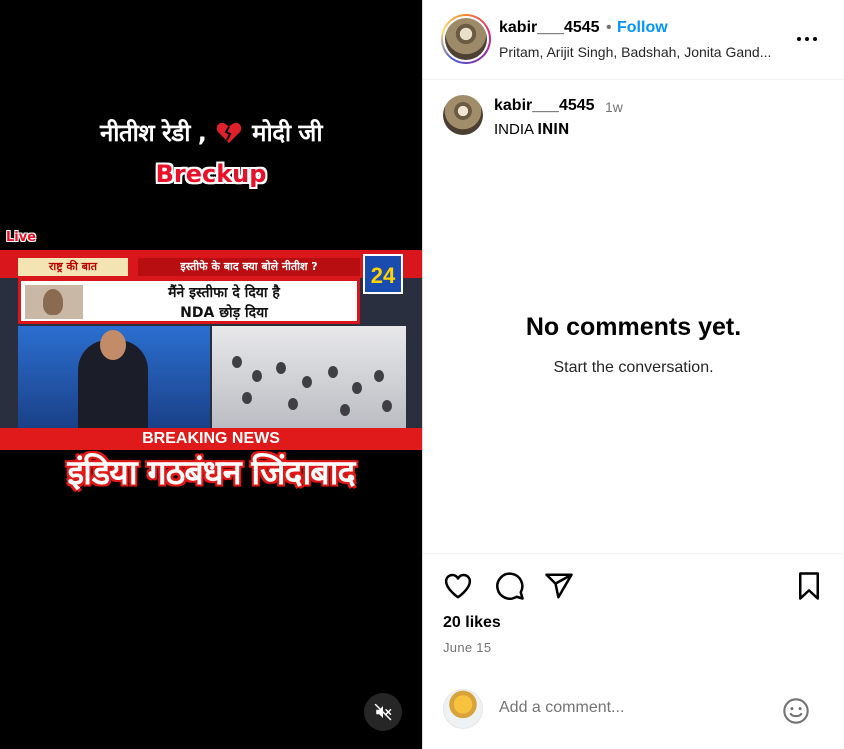 The image size is (844, 749). What do you see at coordinates (559, 586) in the screenshot?
I see `share-icon` at bounding box center [559, 586].